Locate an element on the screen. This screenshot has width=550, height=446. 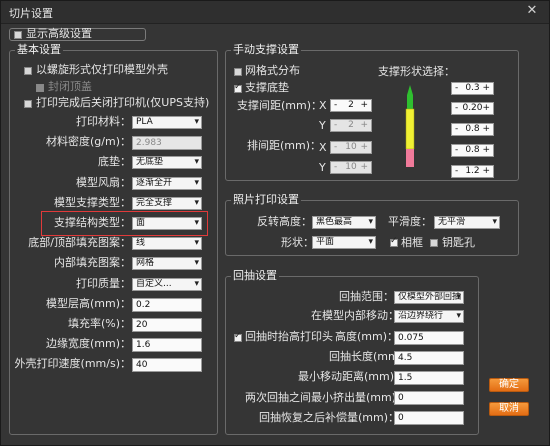
min-extrude-input: 0 is located at coordinates (429, 398).